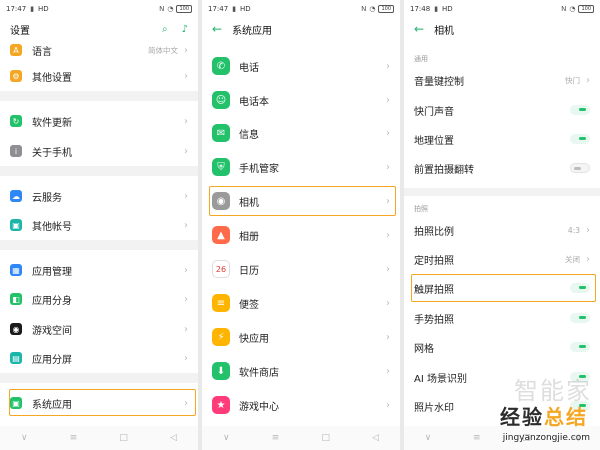  What do you see at coordinates (259, 407) in the screenshot?
I see `row-label: 游戏中心` at bounding box center [259, 407].